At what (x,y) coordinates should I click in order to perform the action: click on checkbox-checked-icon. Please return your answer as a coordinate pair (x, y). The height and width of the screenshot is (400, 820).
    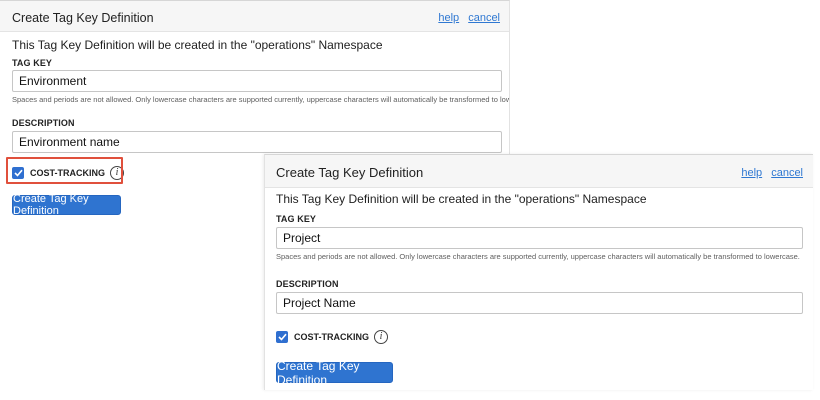
    Looking at the image, I should click on (282, 337).